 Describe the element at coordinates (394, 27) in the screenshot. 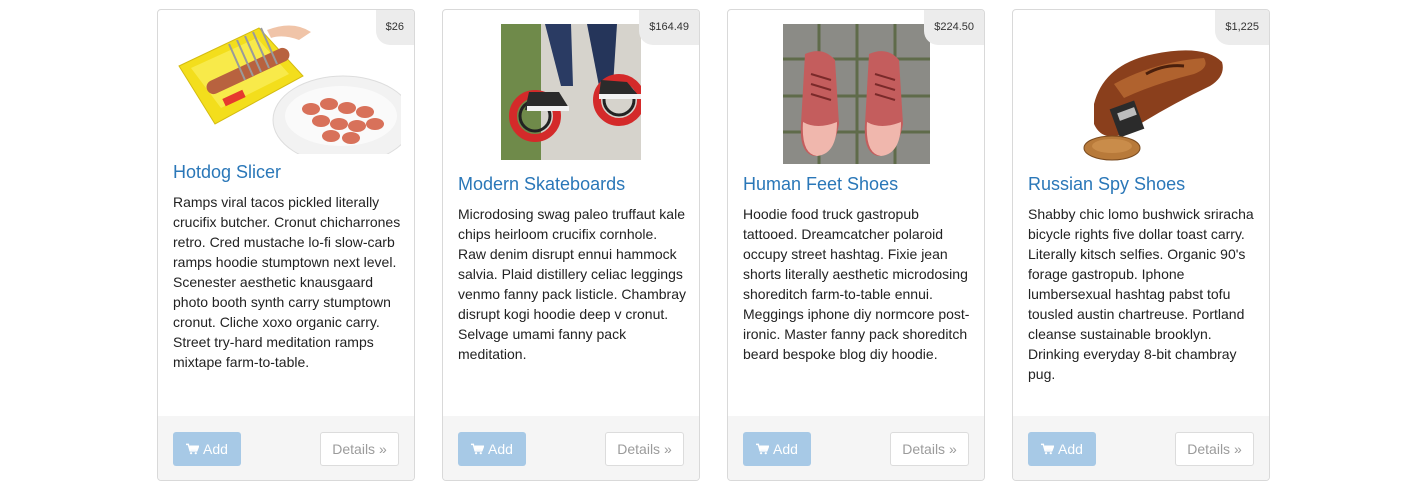

I see `price-tag: $26` at that location.